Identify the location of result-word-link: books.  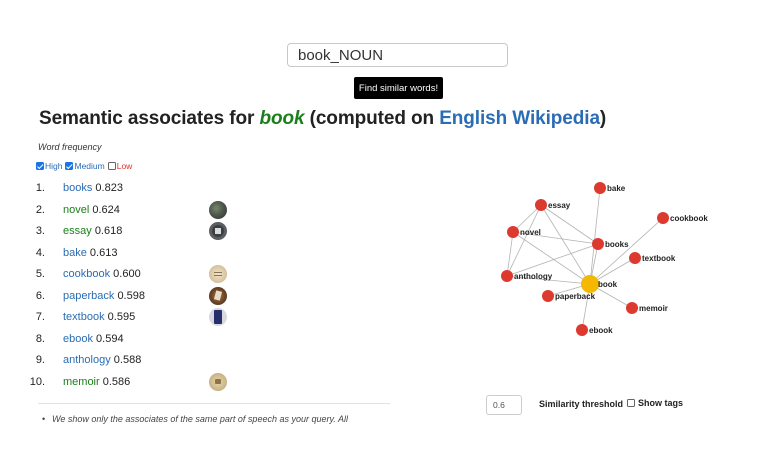
(77, 188).